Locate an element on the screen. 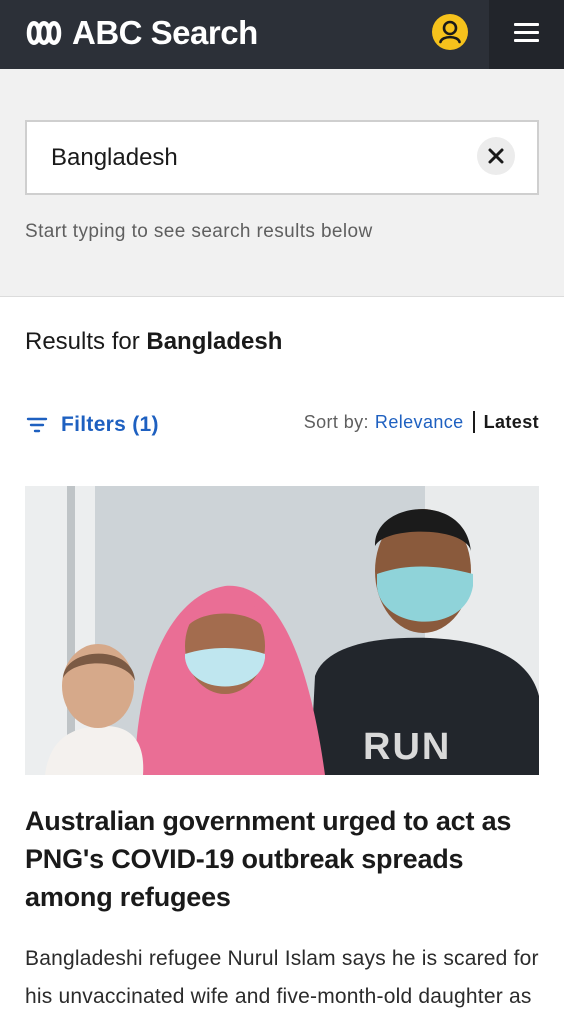  brand-title: ABC Search is located at coordinates (165, 32).